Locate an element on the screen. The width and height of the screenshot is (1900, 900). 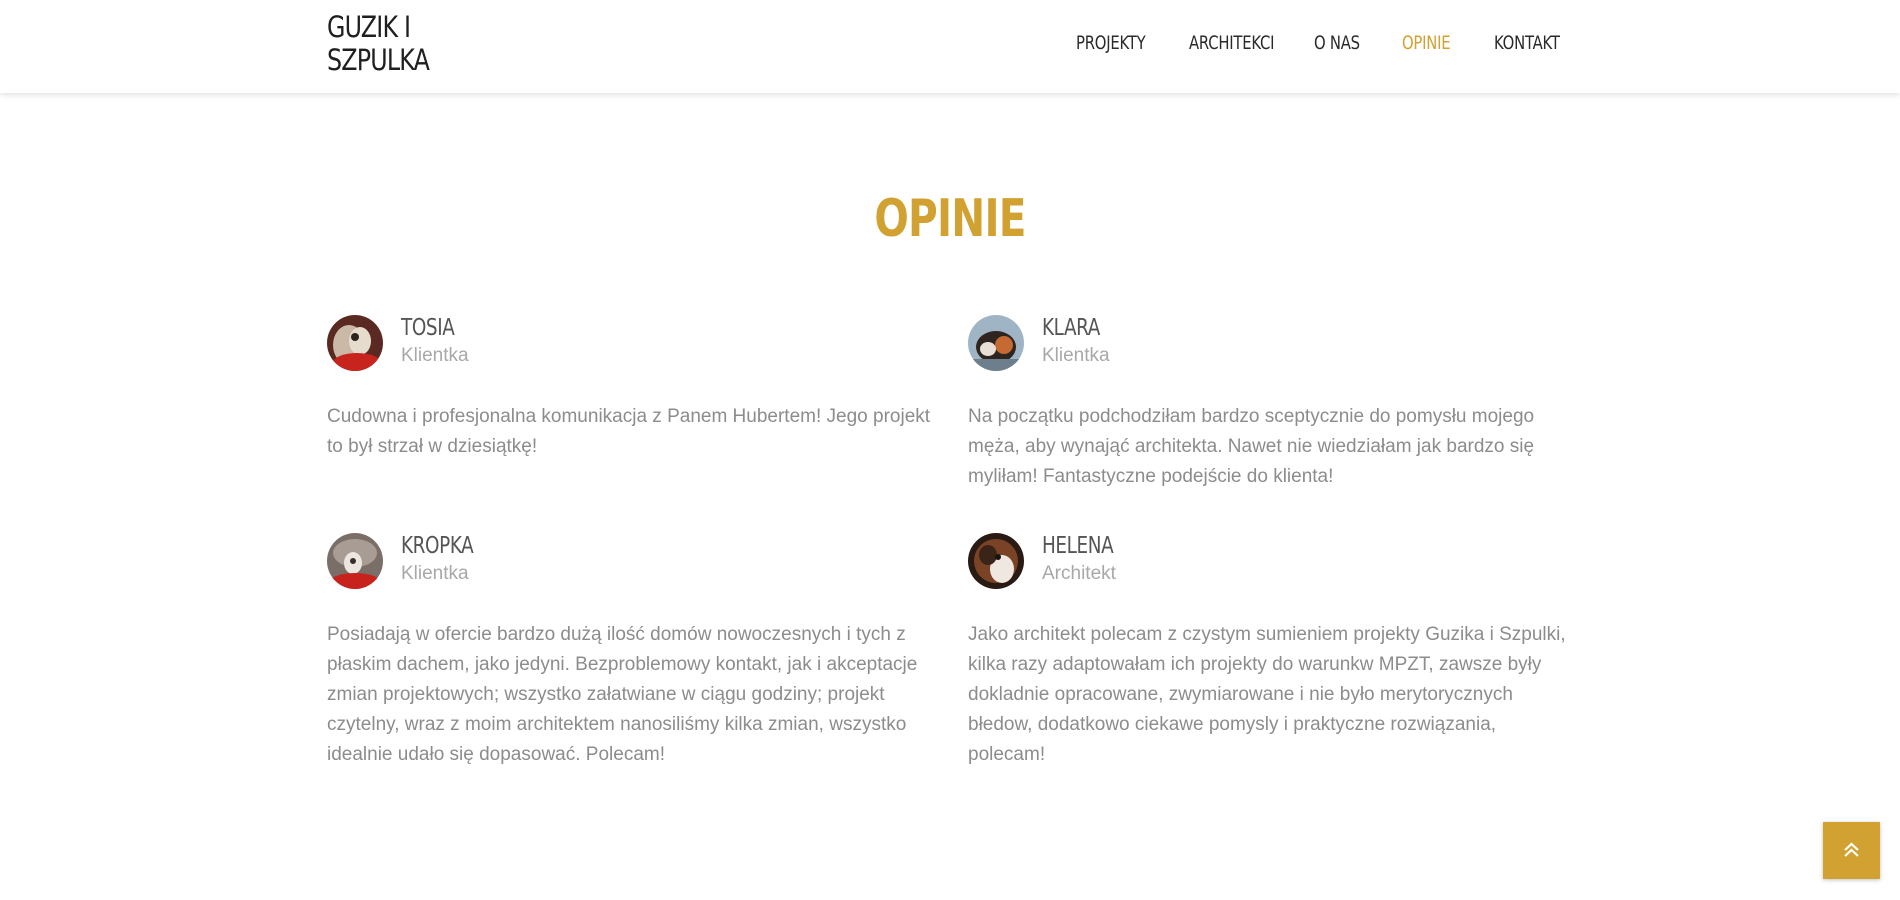
main-nav: PROJEKTY ARCHITEKCI O NAS OPINIE KONTAKT is located at coordinates (950, 47).